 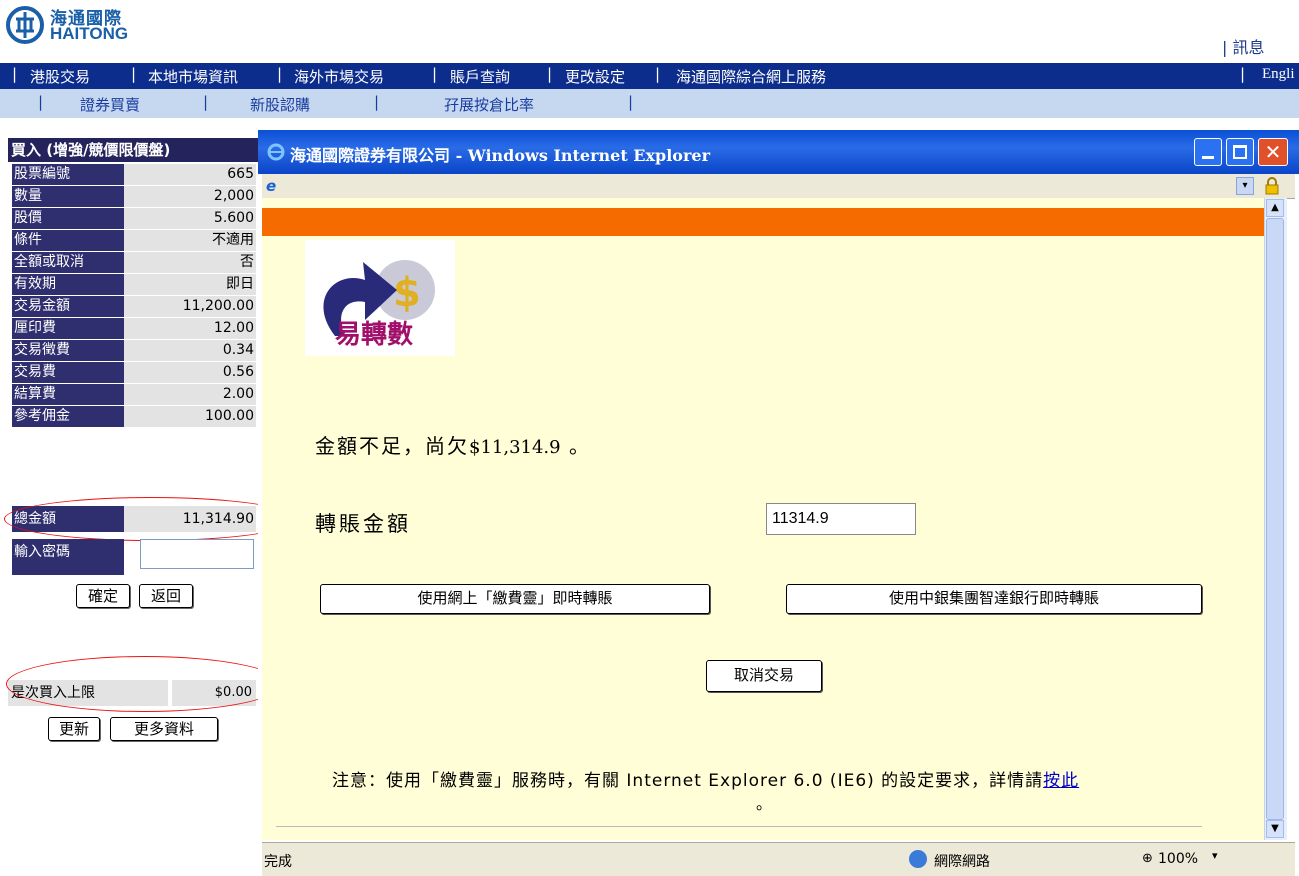 I want to click on order-row: 交易金額 11,200.00, so click(x=133, y=307).